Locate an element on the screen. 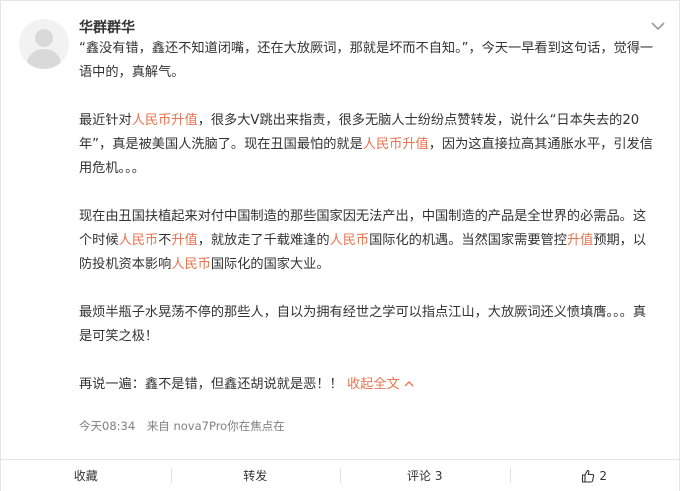 Image resolution: width=680 pixels, height=491 pixels. collapse-up-icon is located at coordinates (409, 384).